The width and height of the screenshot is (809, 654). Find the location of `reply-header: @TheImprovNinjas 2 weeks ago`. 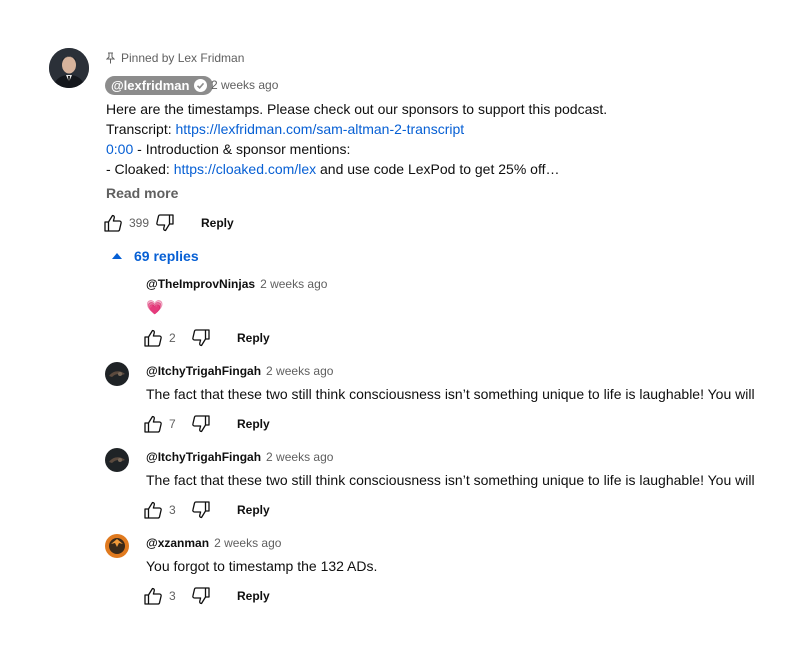

reply-header: @TheImprovNinjas 2 weeks ago is located at coordinates (236, 284).